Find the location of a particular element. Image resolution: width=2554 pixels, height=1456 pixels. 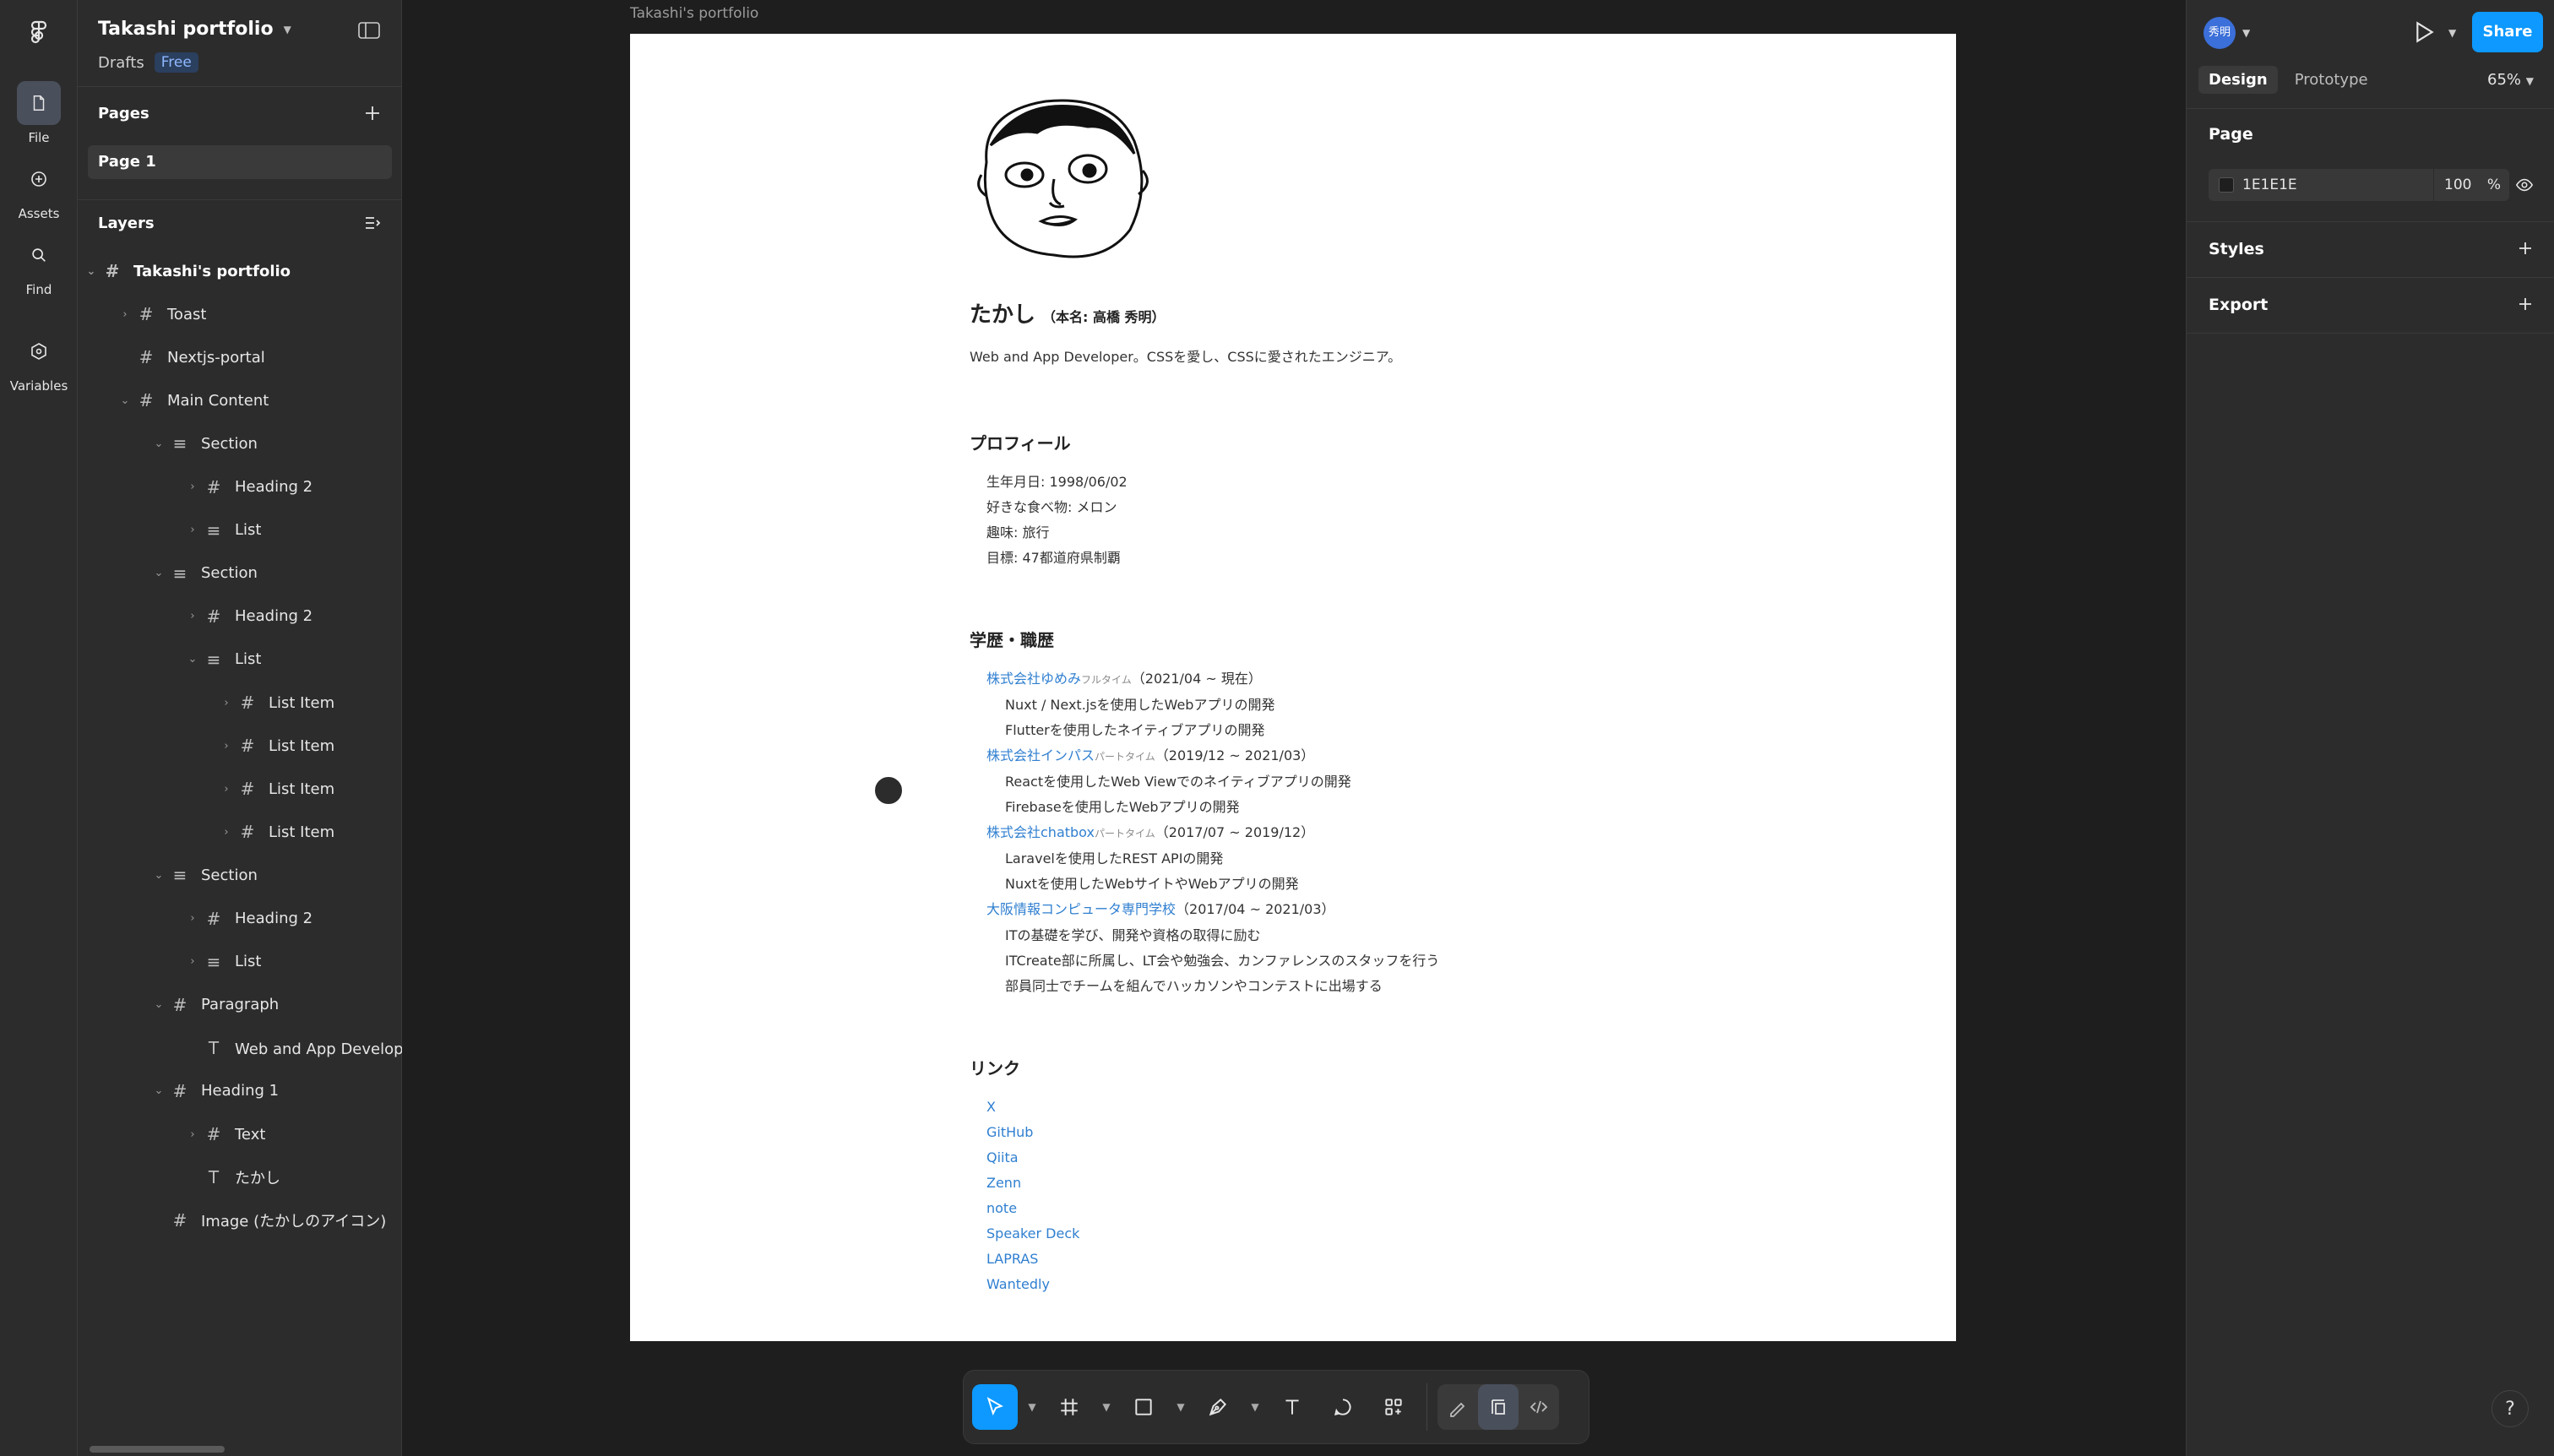

tab-design: Design is located at coordinates (2238, 80).